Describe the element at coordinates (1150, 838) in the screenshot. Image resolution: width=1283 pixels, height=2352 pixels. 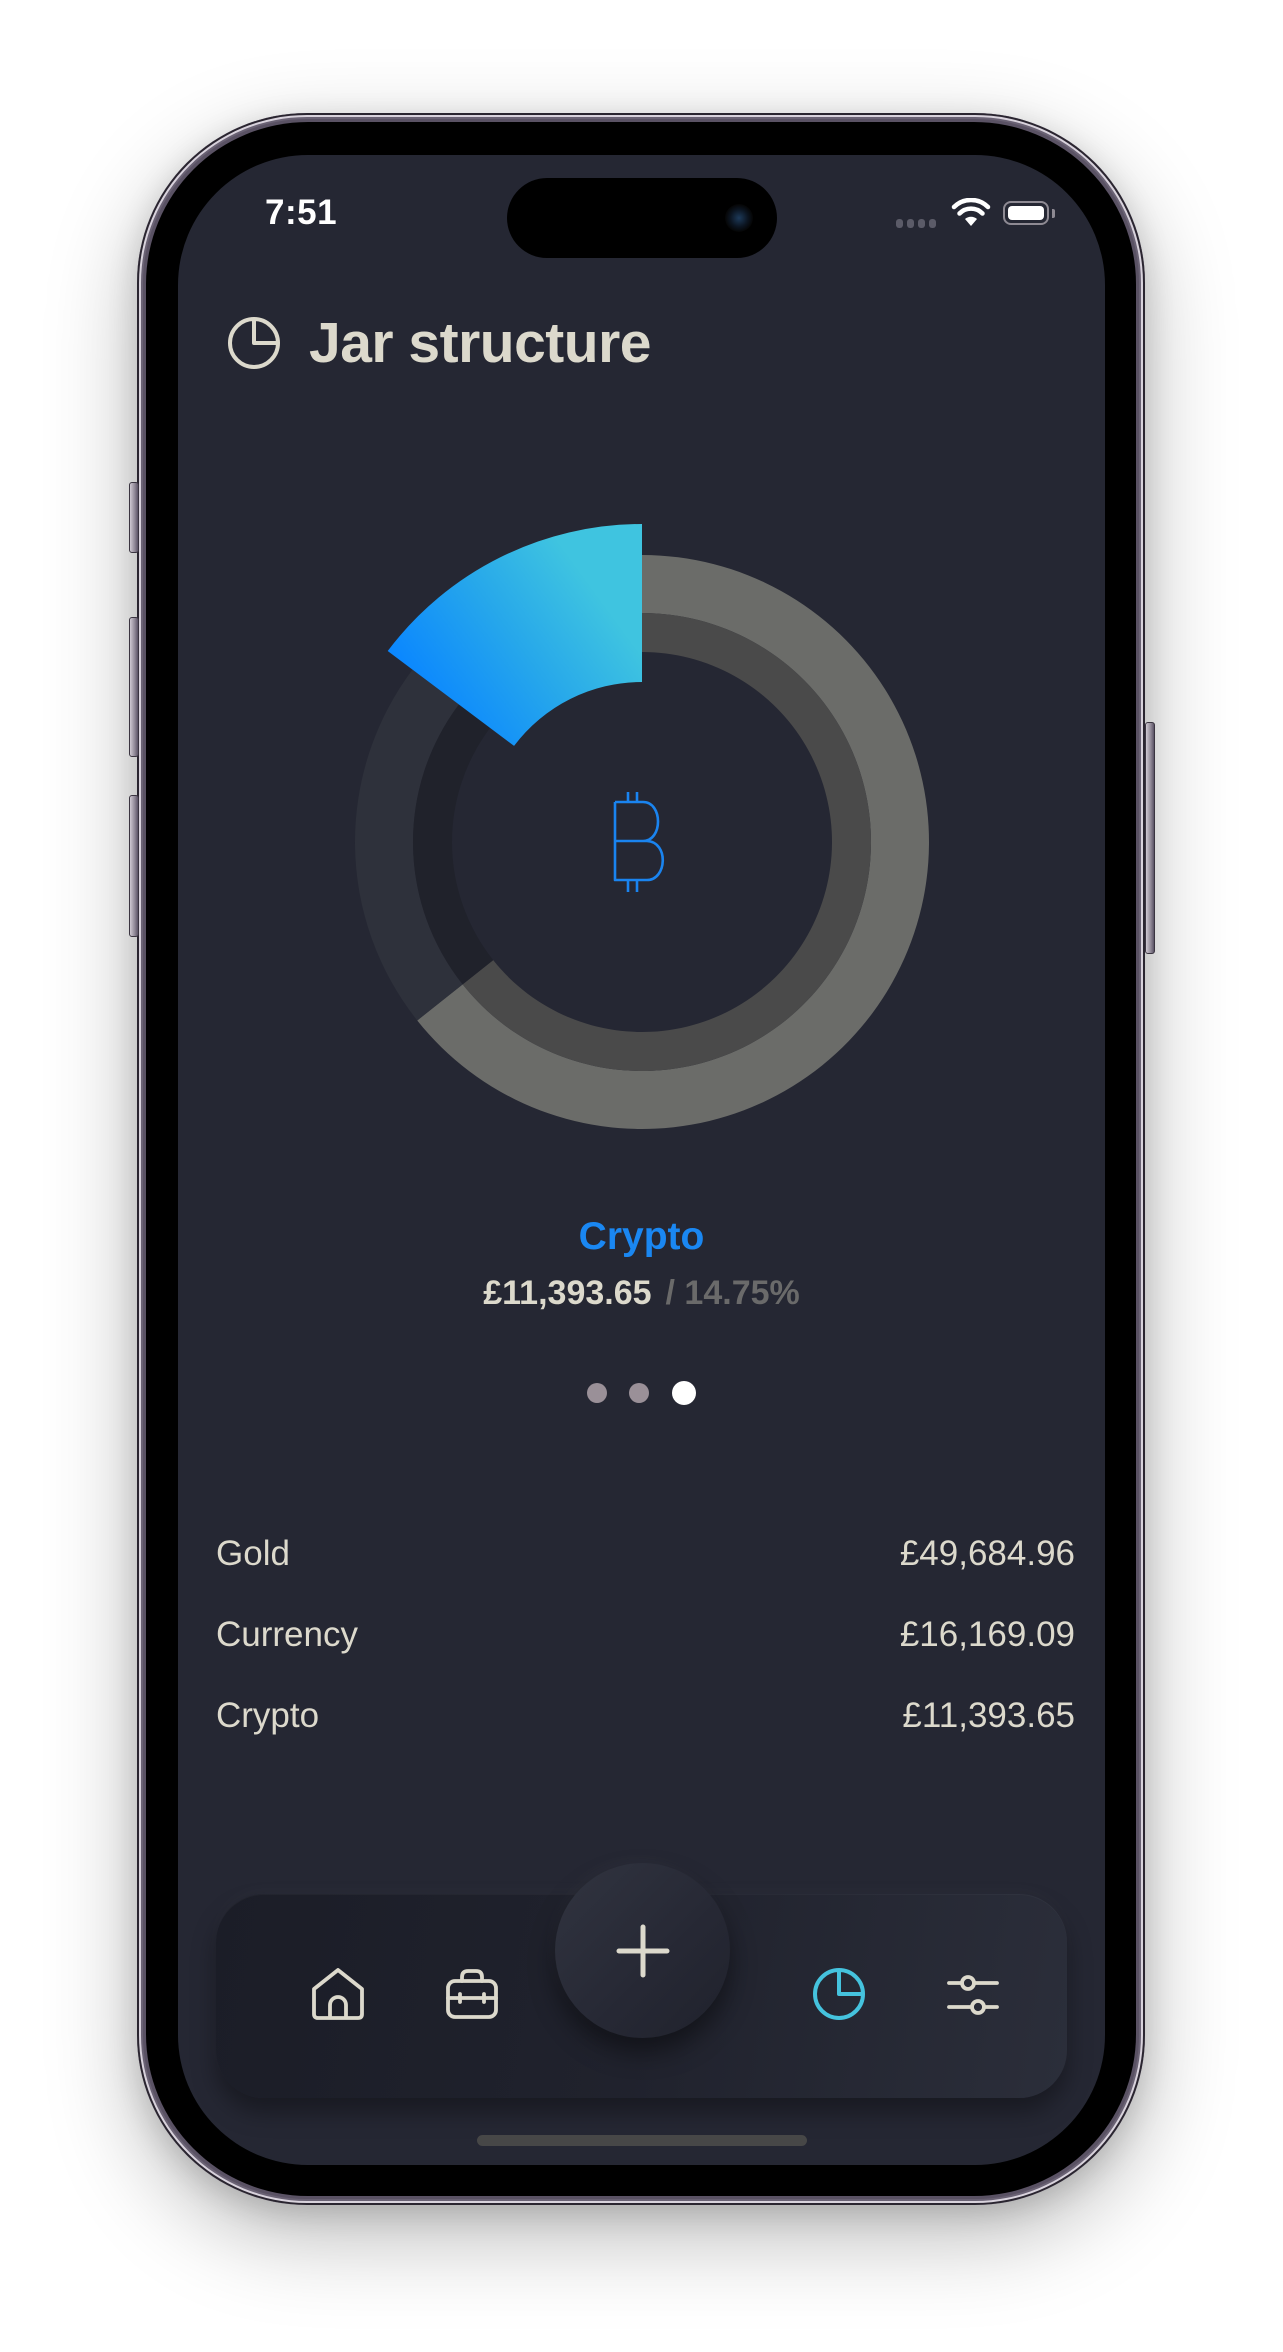
I see `power-button` at that location.